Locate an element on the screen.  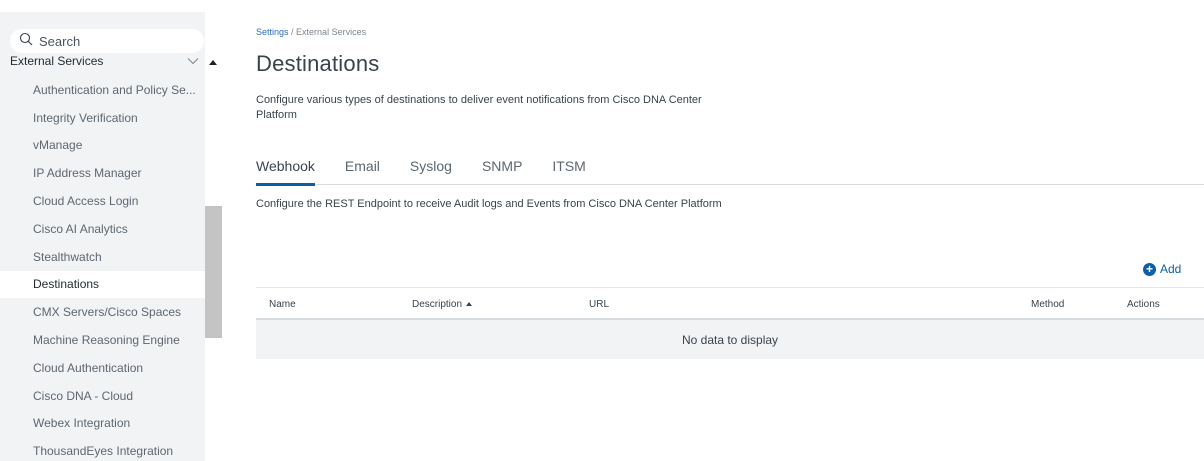
column-header-url: URL is located at coordinates (599, 304).